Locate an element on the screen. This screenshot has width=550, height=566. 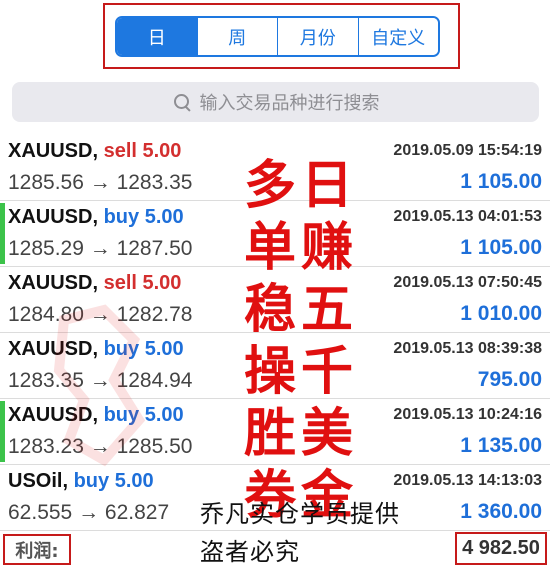
period-selector-frame: 日 周 月份 自定义 is located at coordinates (281, 36).